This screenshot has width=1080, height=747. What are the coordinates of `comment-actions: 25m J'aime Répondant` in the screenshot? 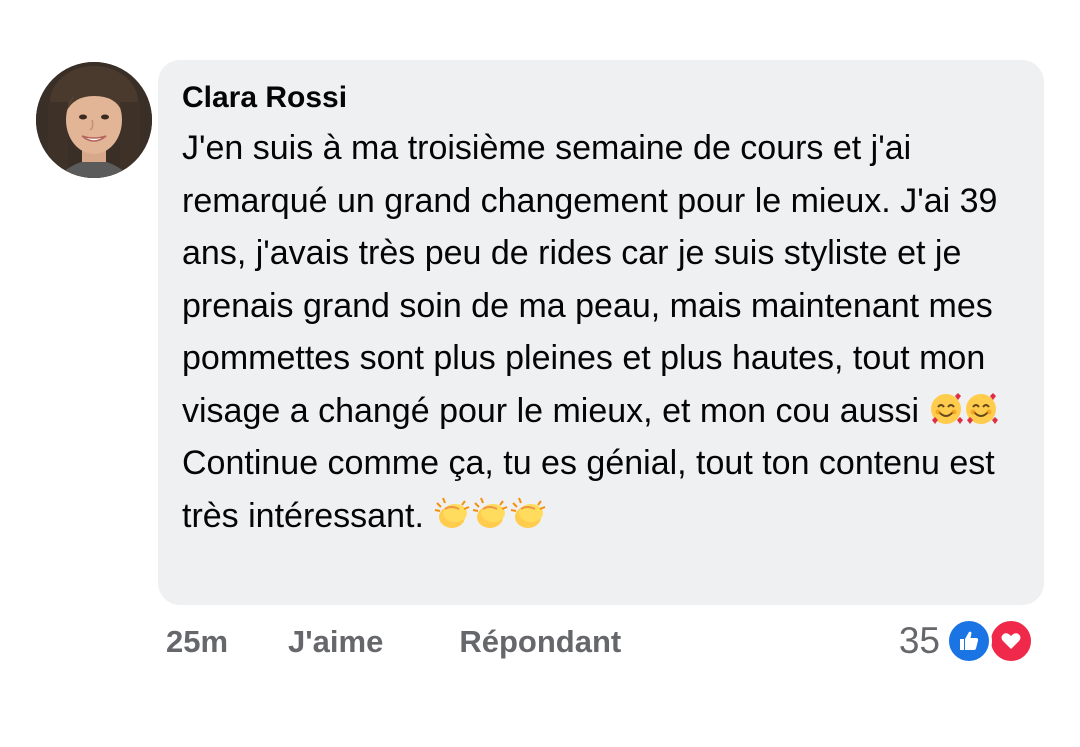 It's located at (393, 642).